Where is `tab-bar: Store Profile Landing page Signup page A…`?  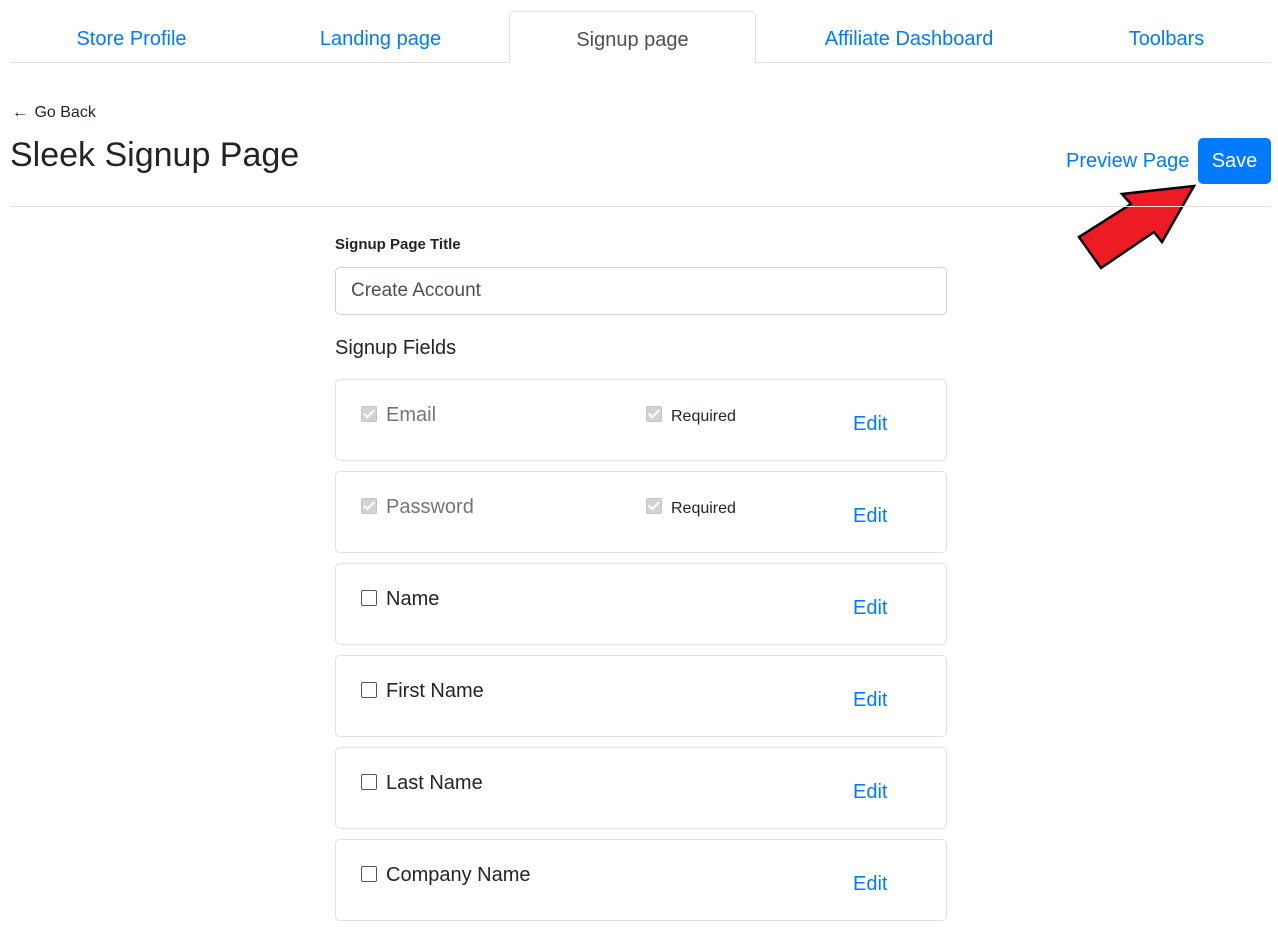
tab-bar: Store Profile Landing page Signup page A… is located at coordinates (640, 37).